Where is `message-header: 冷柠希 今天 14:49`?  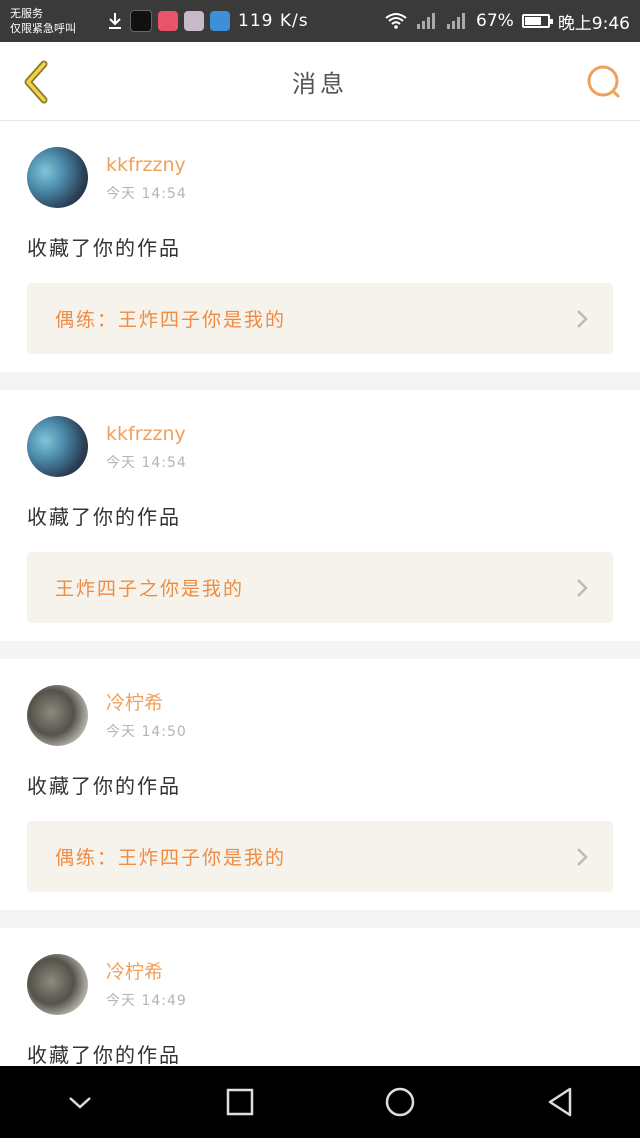
message-header: 冷柠希 今天 14:49 is located at coordinates (320, 984).